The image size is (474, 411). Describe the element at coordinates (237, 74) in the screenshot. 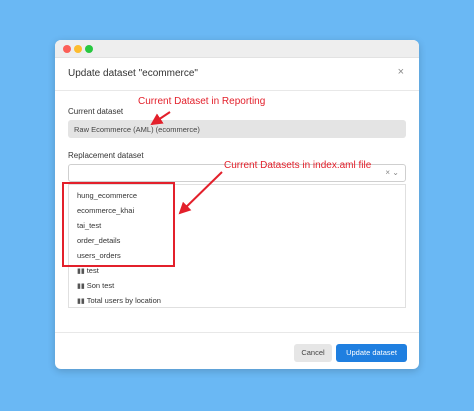

I see `dialog-header: Update dataset "ecommerce" ×` at that location.